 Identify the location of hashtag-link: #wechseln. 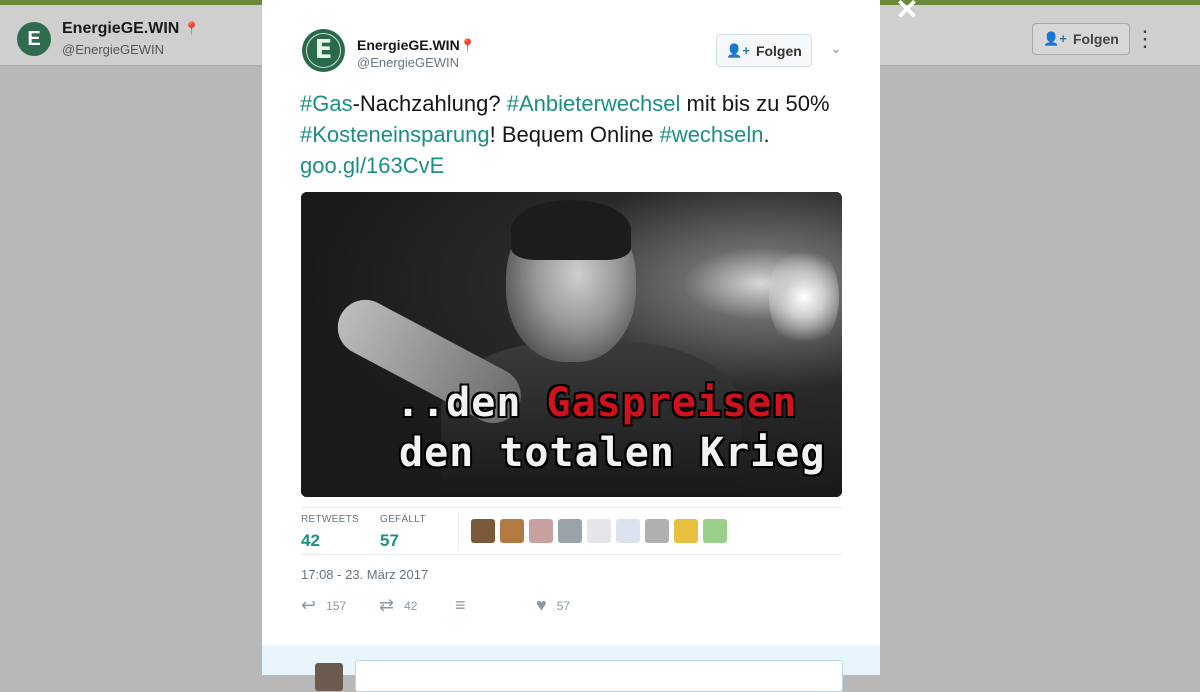
(712, 134).